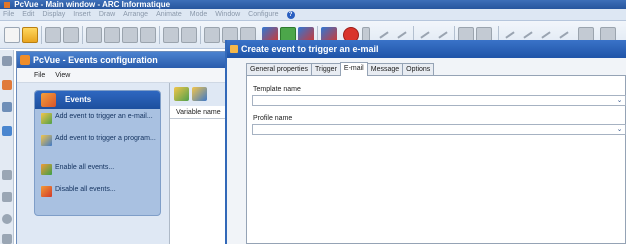 This screenshot has height=244, width=626. Describe the element at coordinates (7, 147) in the screenshot. I see `drawing-tools-strip` at that location.